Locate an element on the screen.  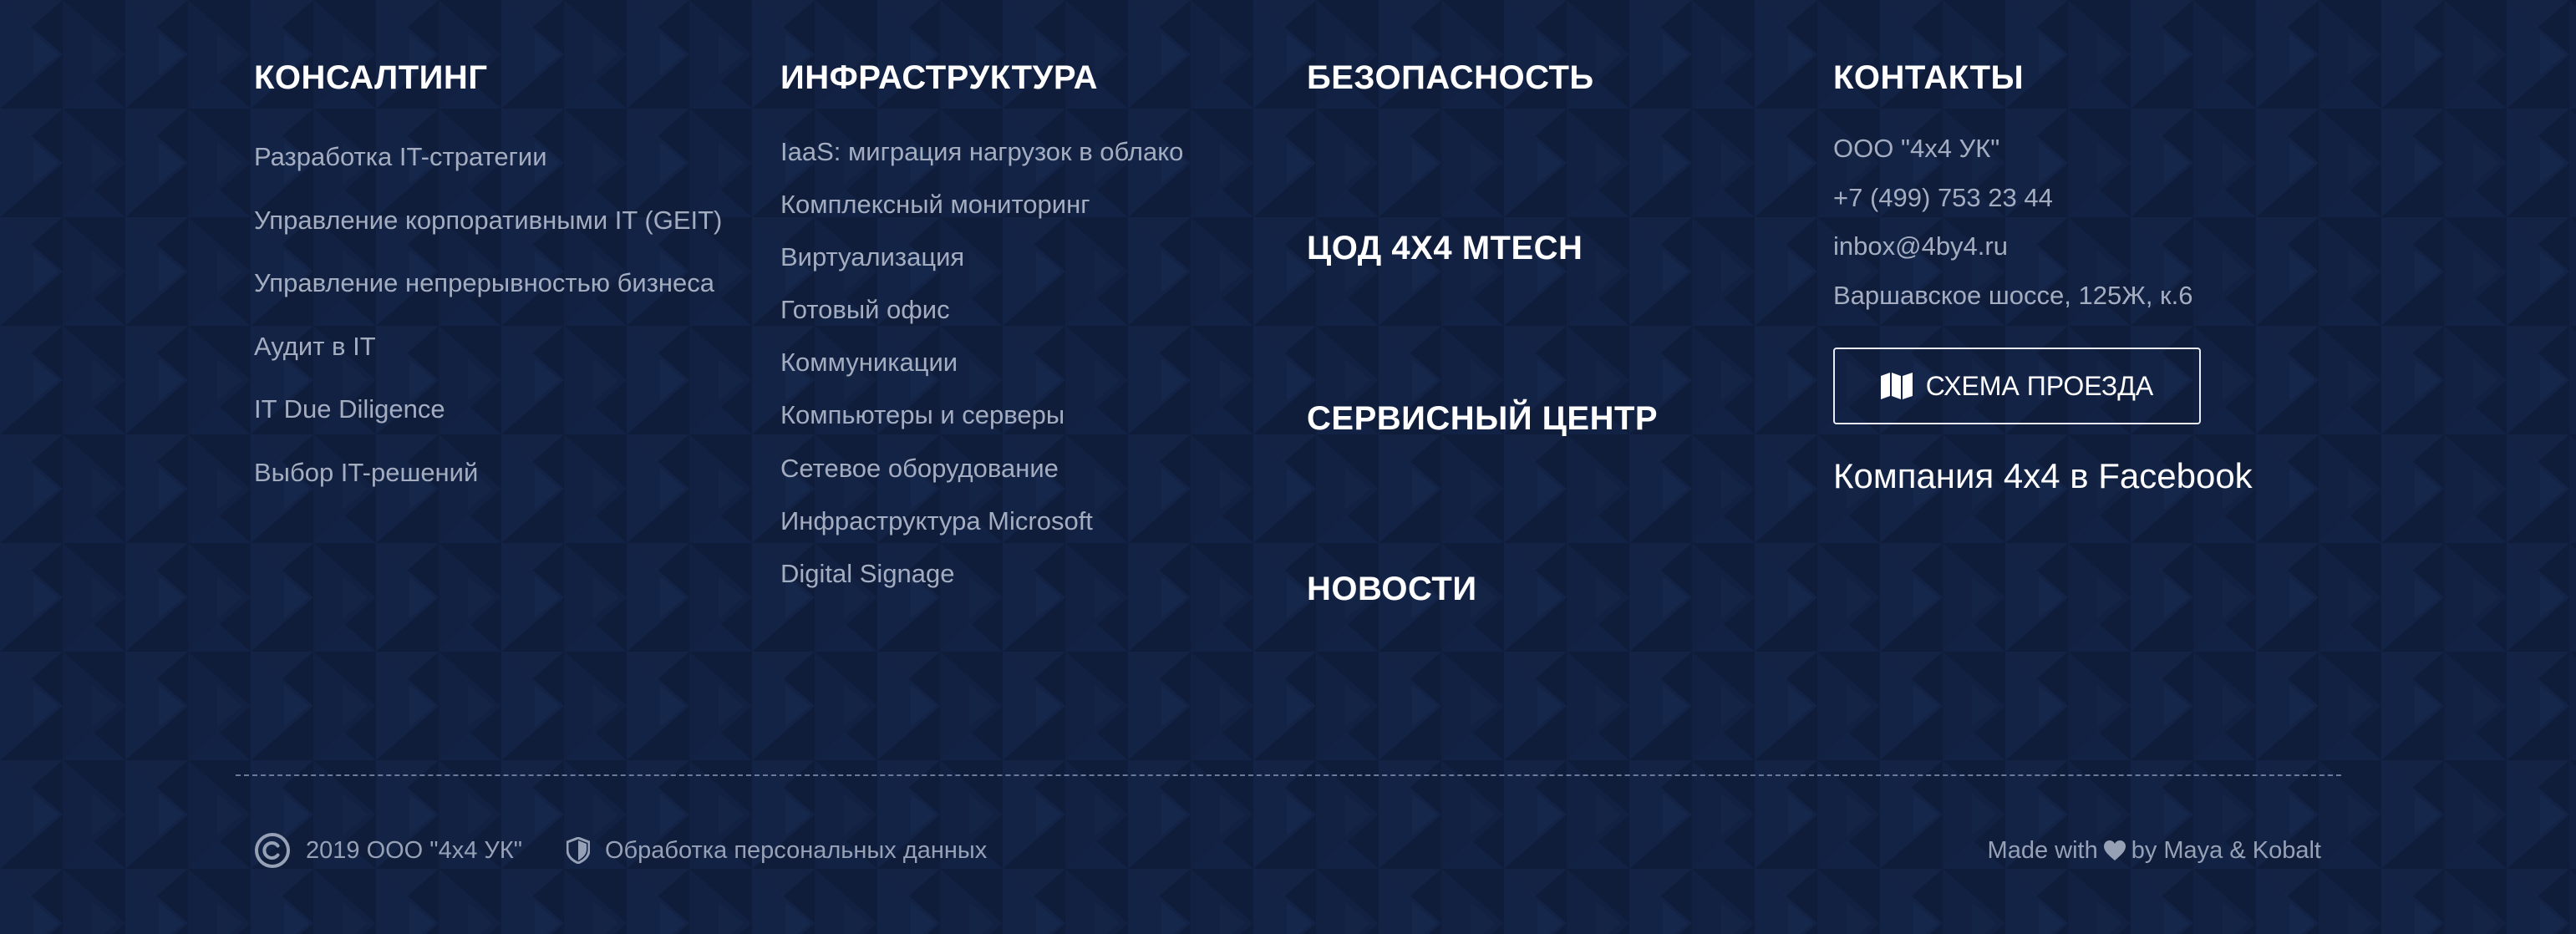
map-icon is located at coordinates (1897, 386).